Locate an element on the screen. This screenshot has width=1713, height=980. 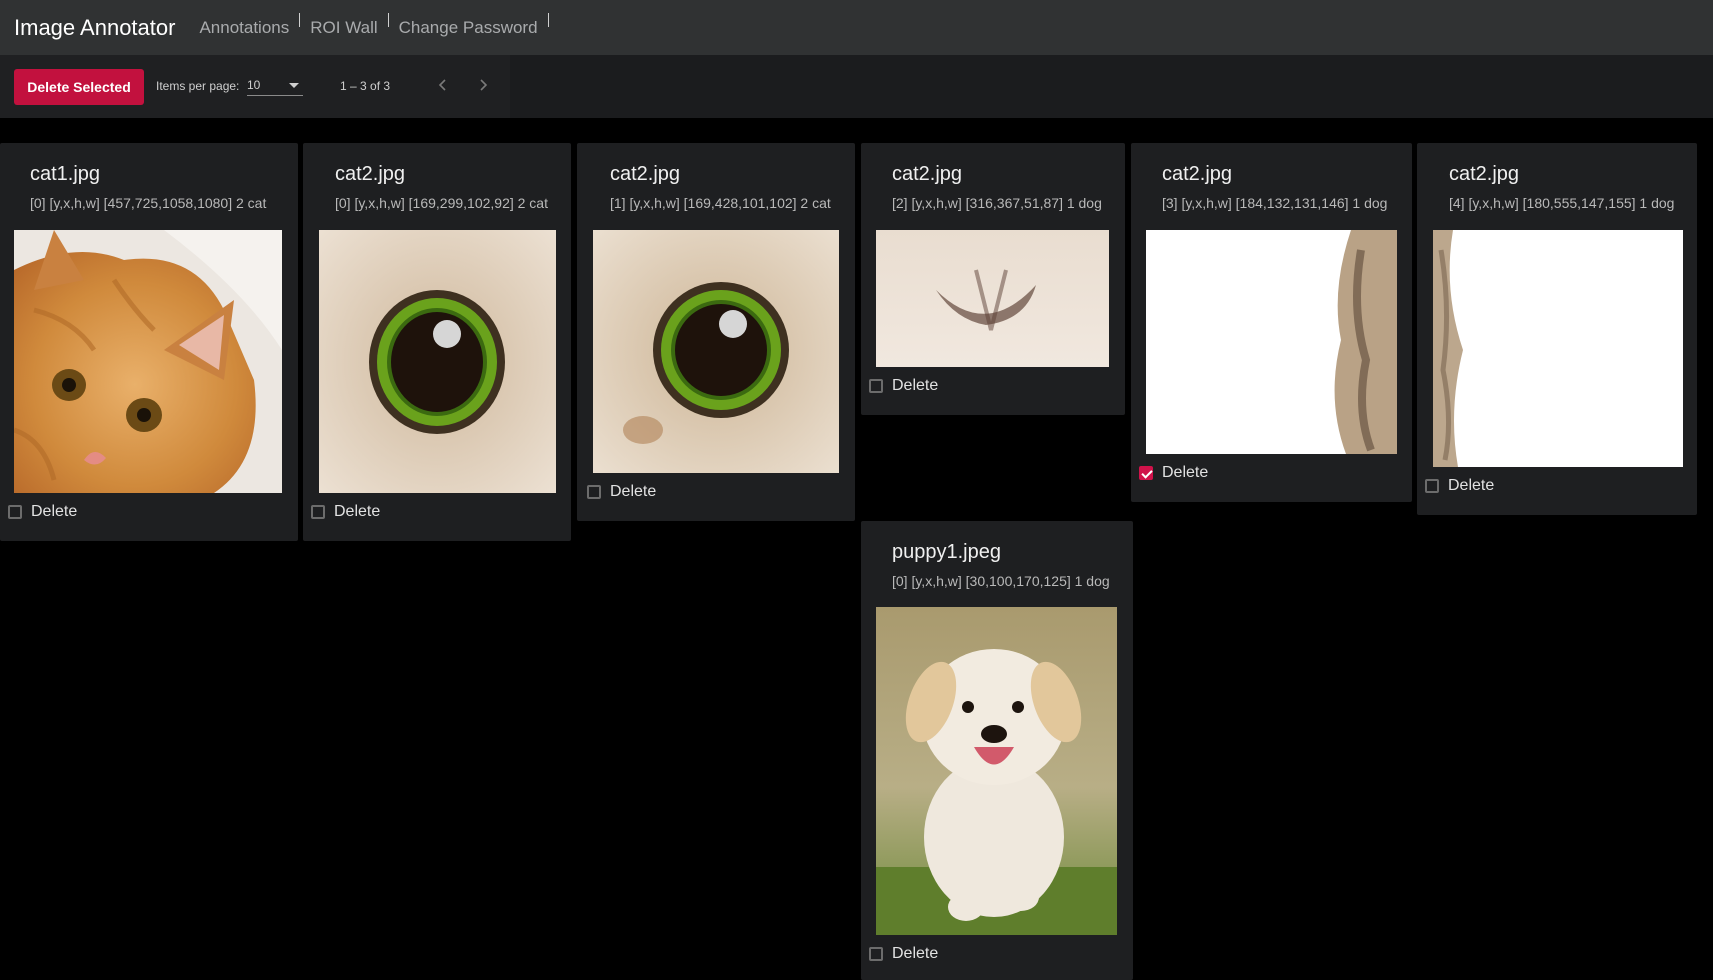
nav-link-change-password: Change Password is located at coordinates (468, 28).